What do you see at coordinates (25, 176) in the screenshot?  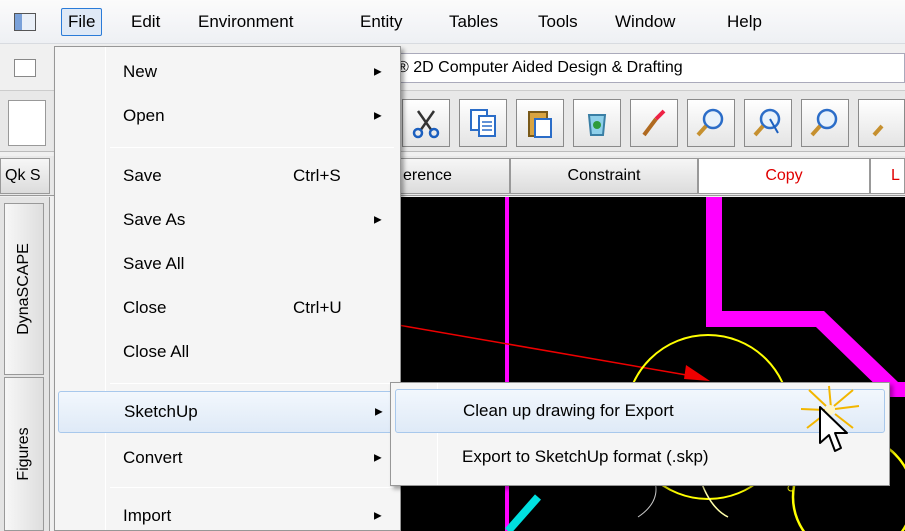 I see `tab-quick-select: Qk S` at bounding box center [25, 176].